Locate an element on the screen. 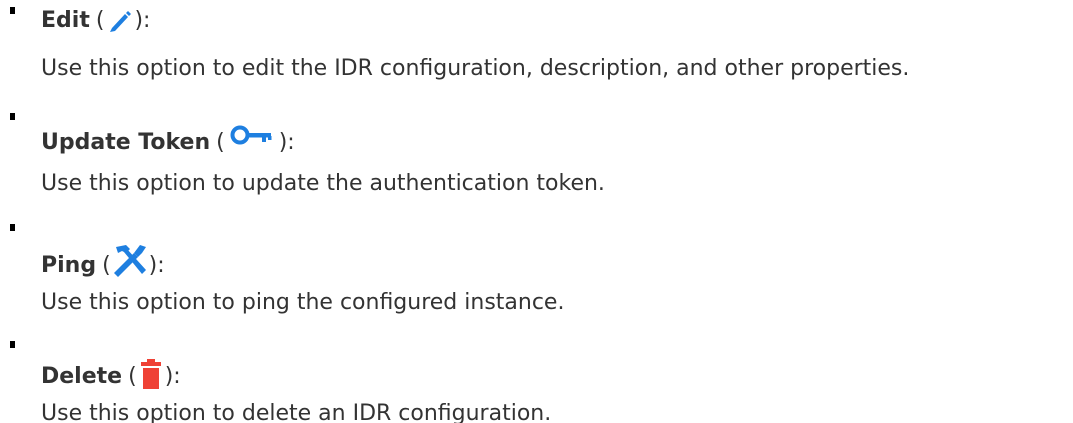 Image resolution: width=1073 pixels, height=423 pixels. item-name: Edit is located at coordinates (65, 20).